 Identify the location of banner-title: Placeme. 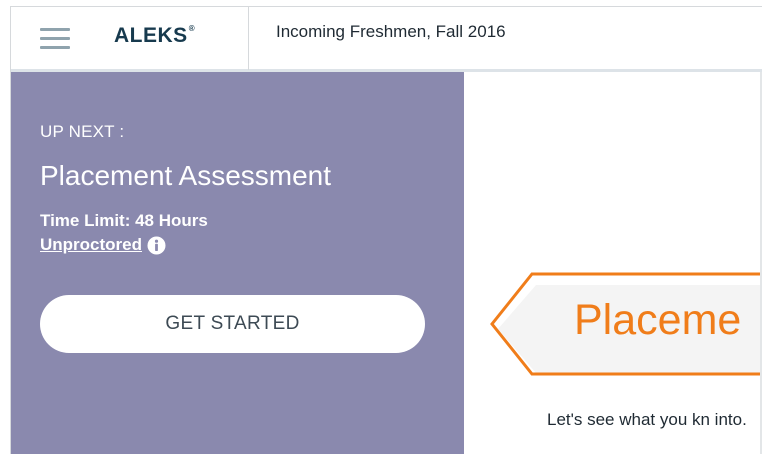
(658, 320).